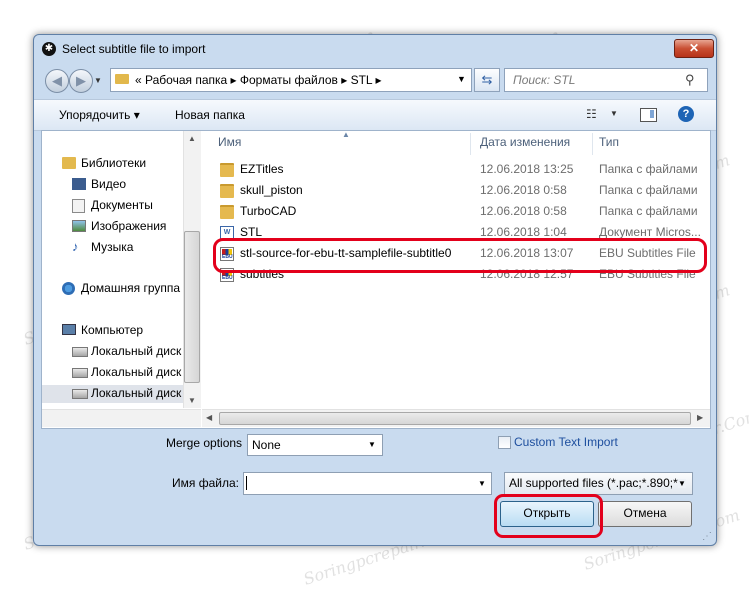  I want to click on address-dropdown-icon: ▼, so click(461, 79).